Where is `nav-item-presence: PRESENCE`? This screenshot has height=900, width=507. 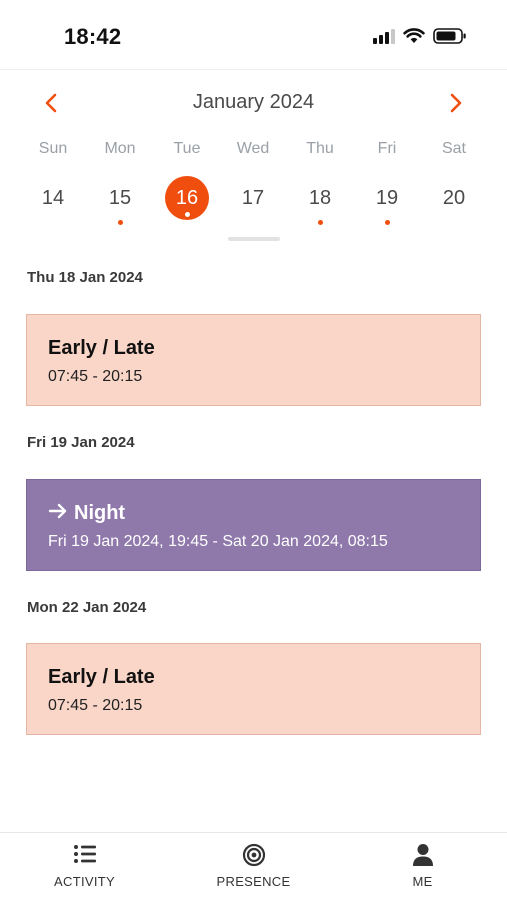 nav-item-presence: PRESENCE is located at coordinates (253, 866).